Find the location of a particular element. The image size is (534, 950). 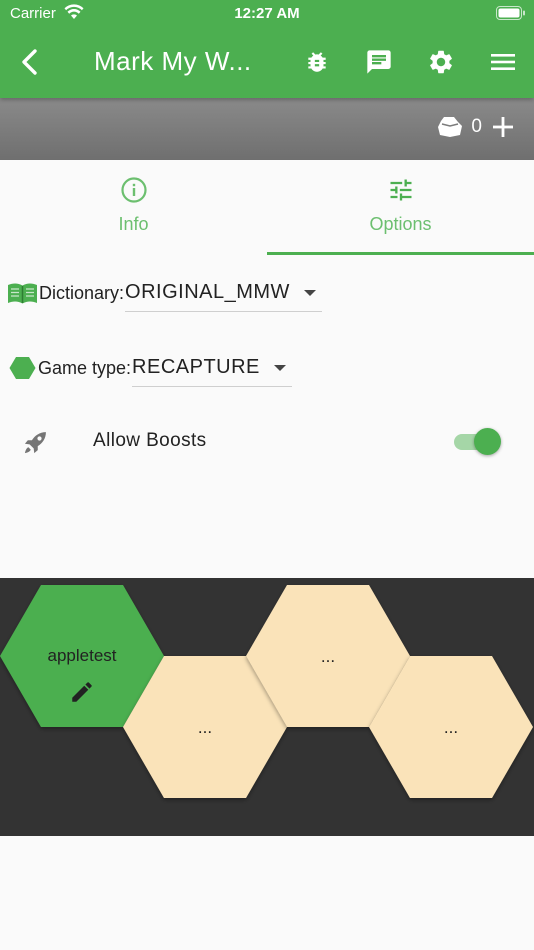

battery-icon is located at coordinates (510, 13).